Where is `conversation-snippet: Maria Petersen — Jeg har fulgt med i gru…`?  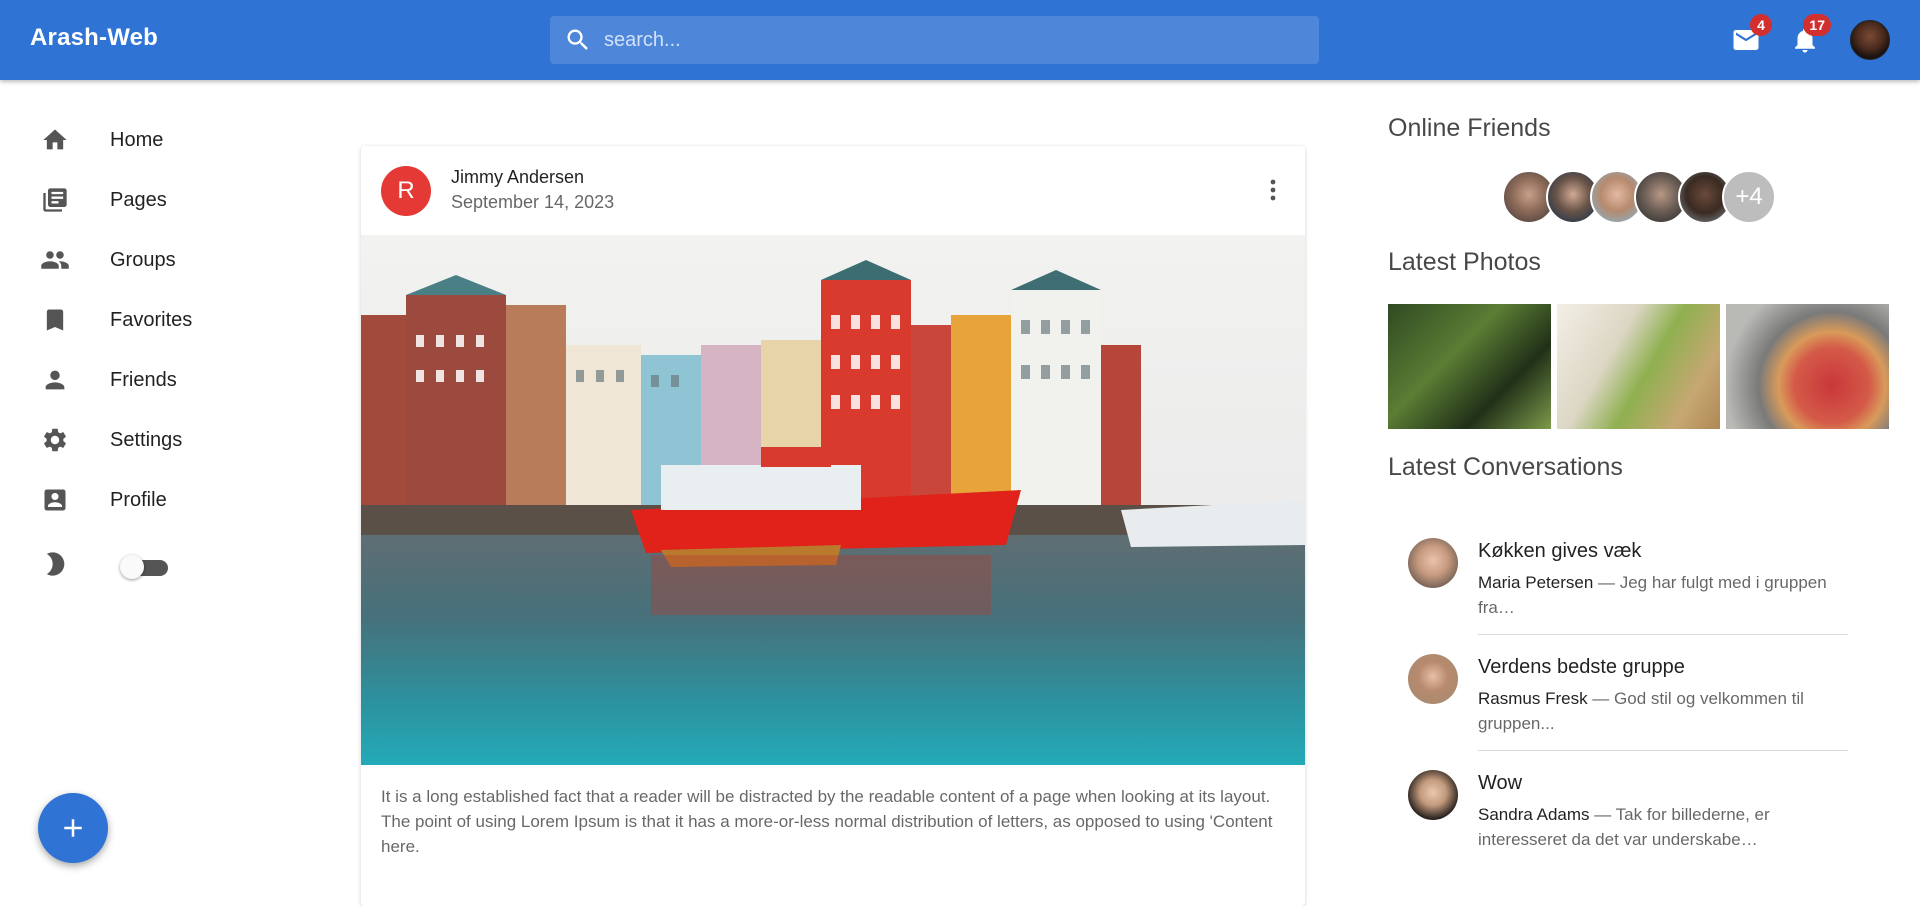 conversation-snippet: Maria Petersen — Jeg har fulgt med i gru… is located at coordinates (1663, 595).